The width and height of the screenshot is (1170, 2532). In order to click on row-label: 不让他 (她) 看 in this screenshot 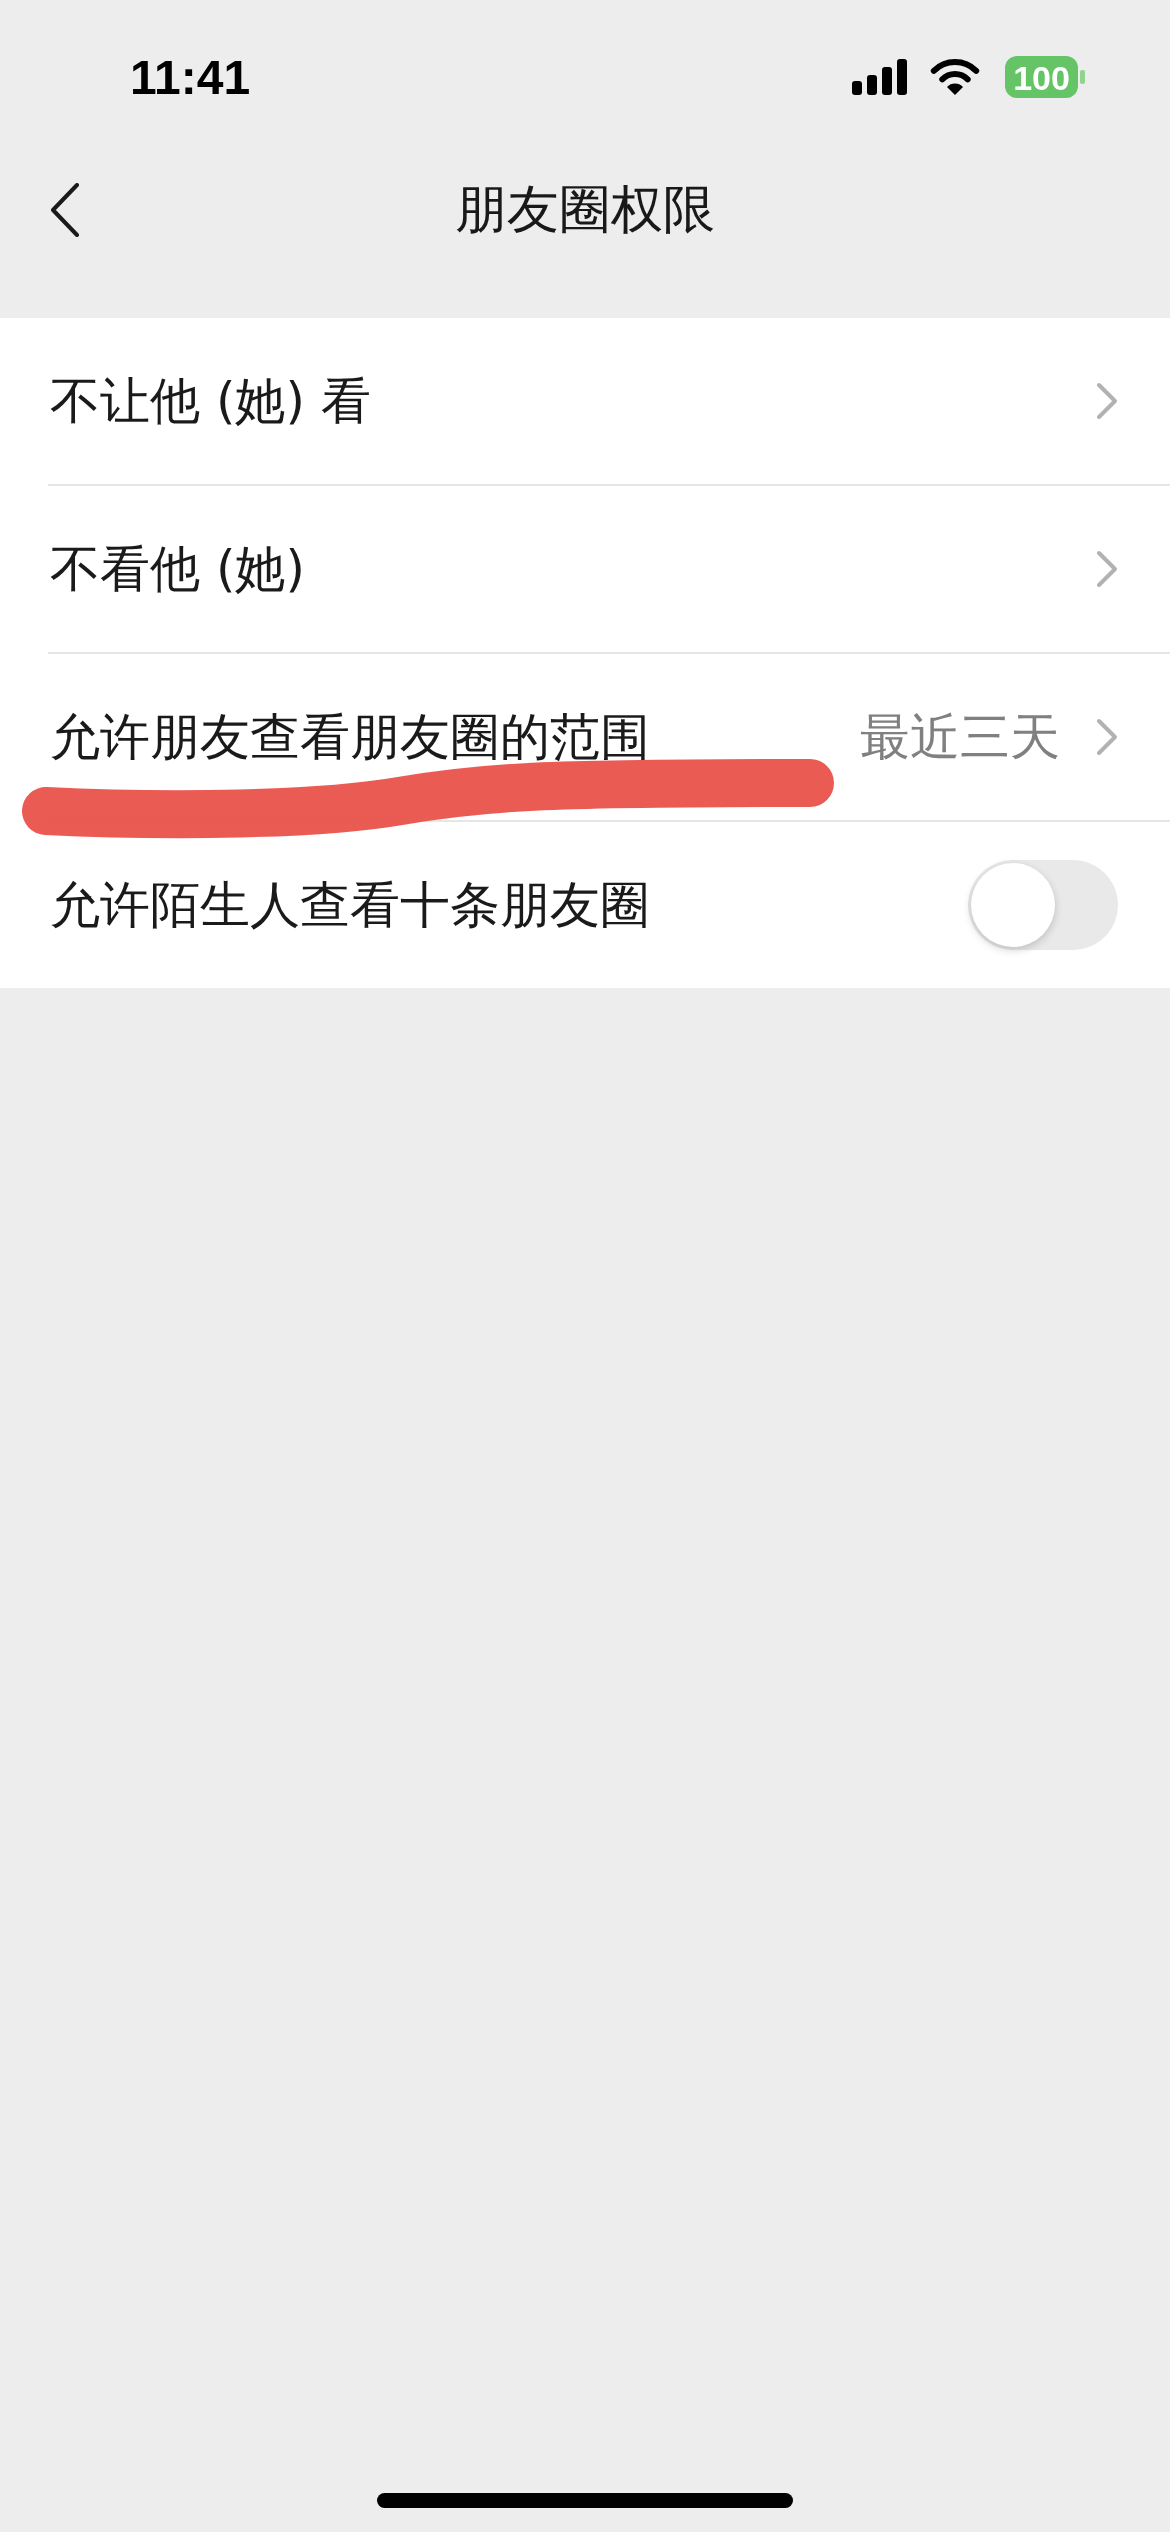, I will do `click(211, 401)`.